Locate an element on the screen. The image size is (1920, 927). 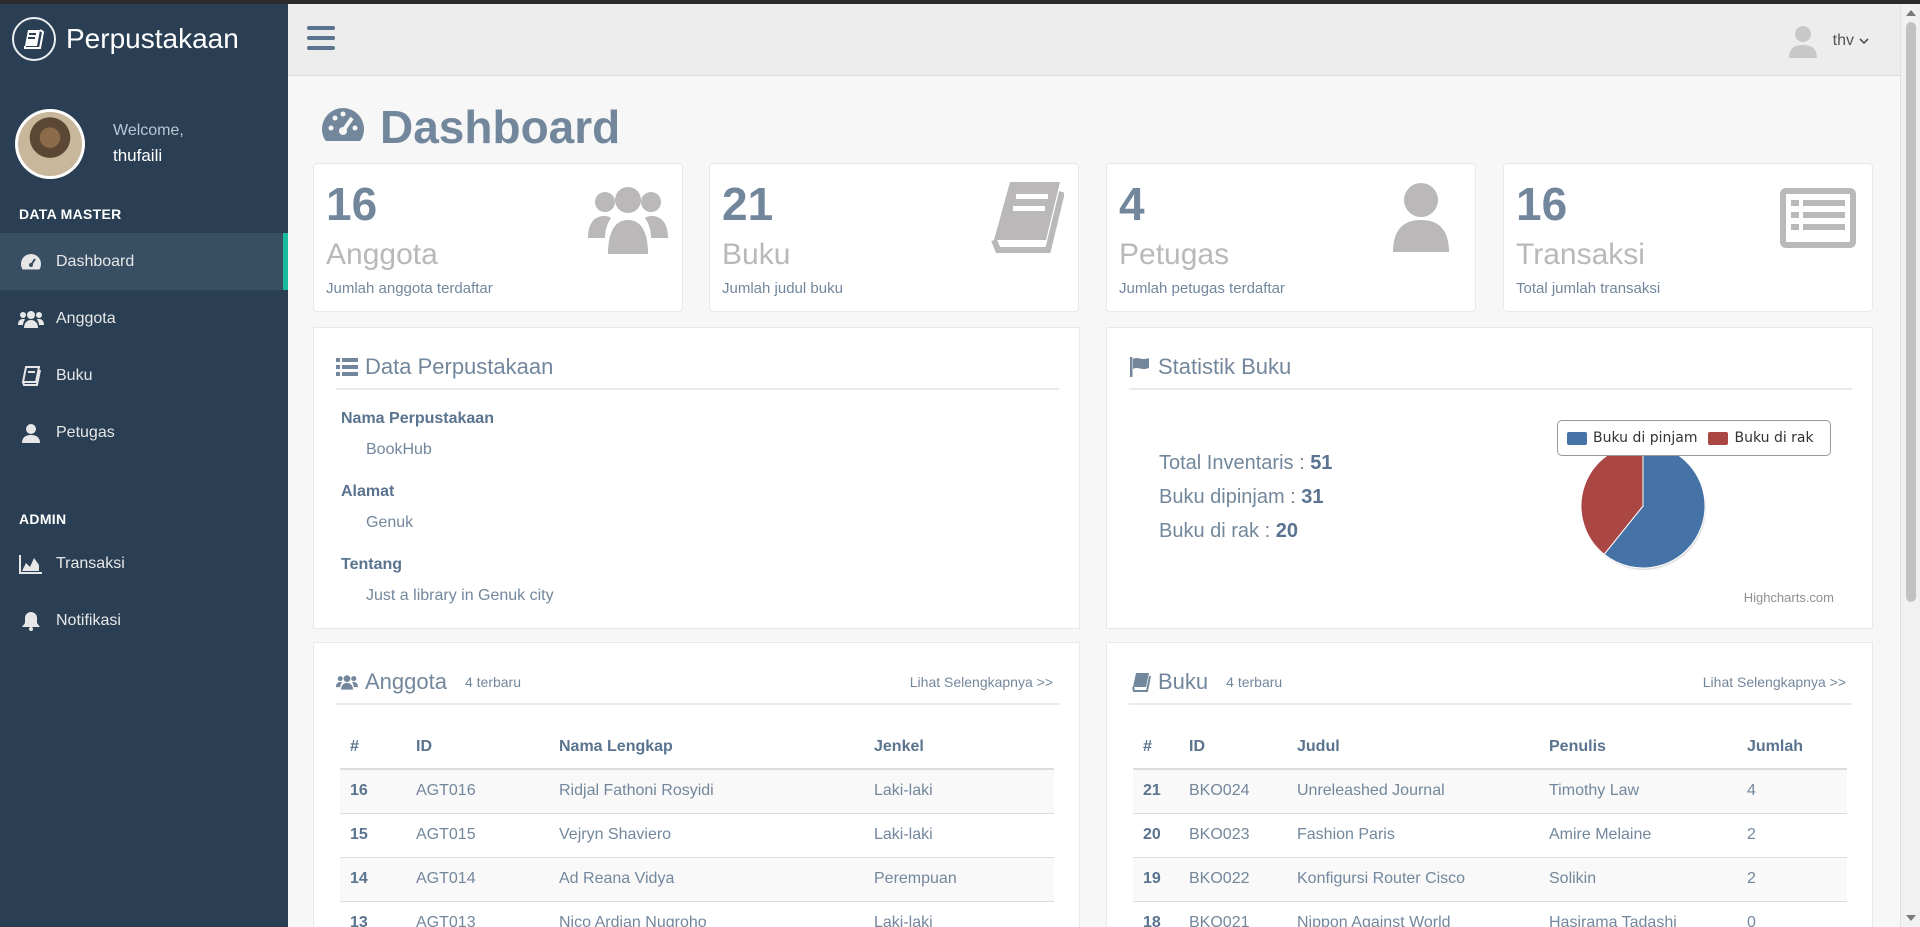
sidebar-item-petugas: Petugas is located at coordinates (144, 432).